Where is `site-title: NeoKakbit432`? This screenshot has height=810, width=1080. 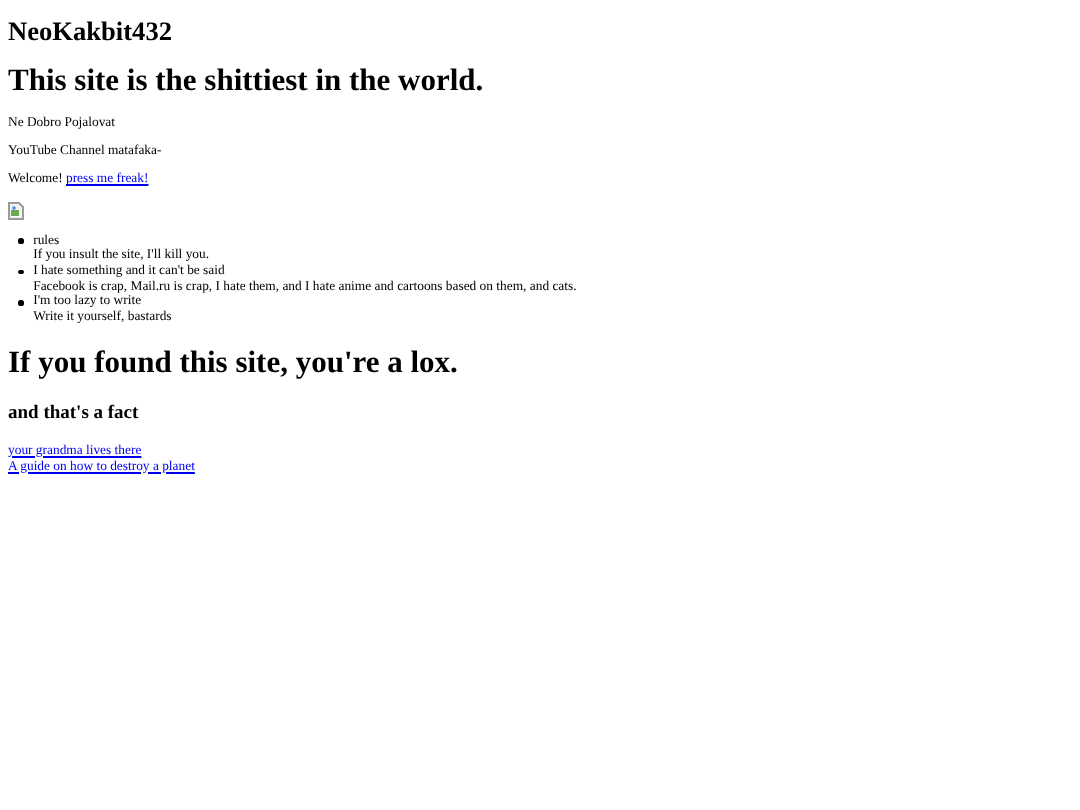
site-title: NeoKakbit432 is located at coordinates (91, 32).